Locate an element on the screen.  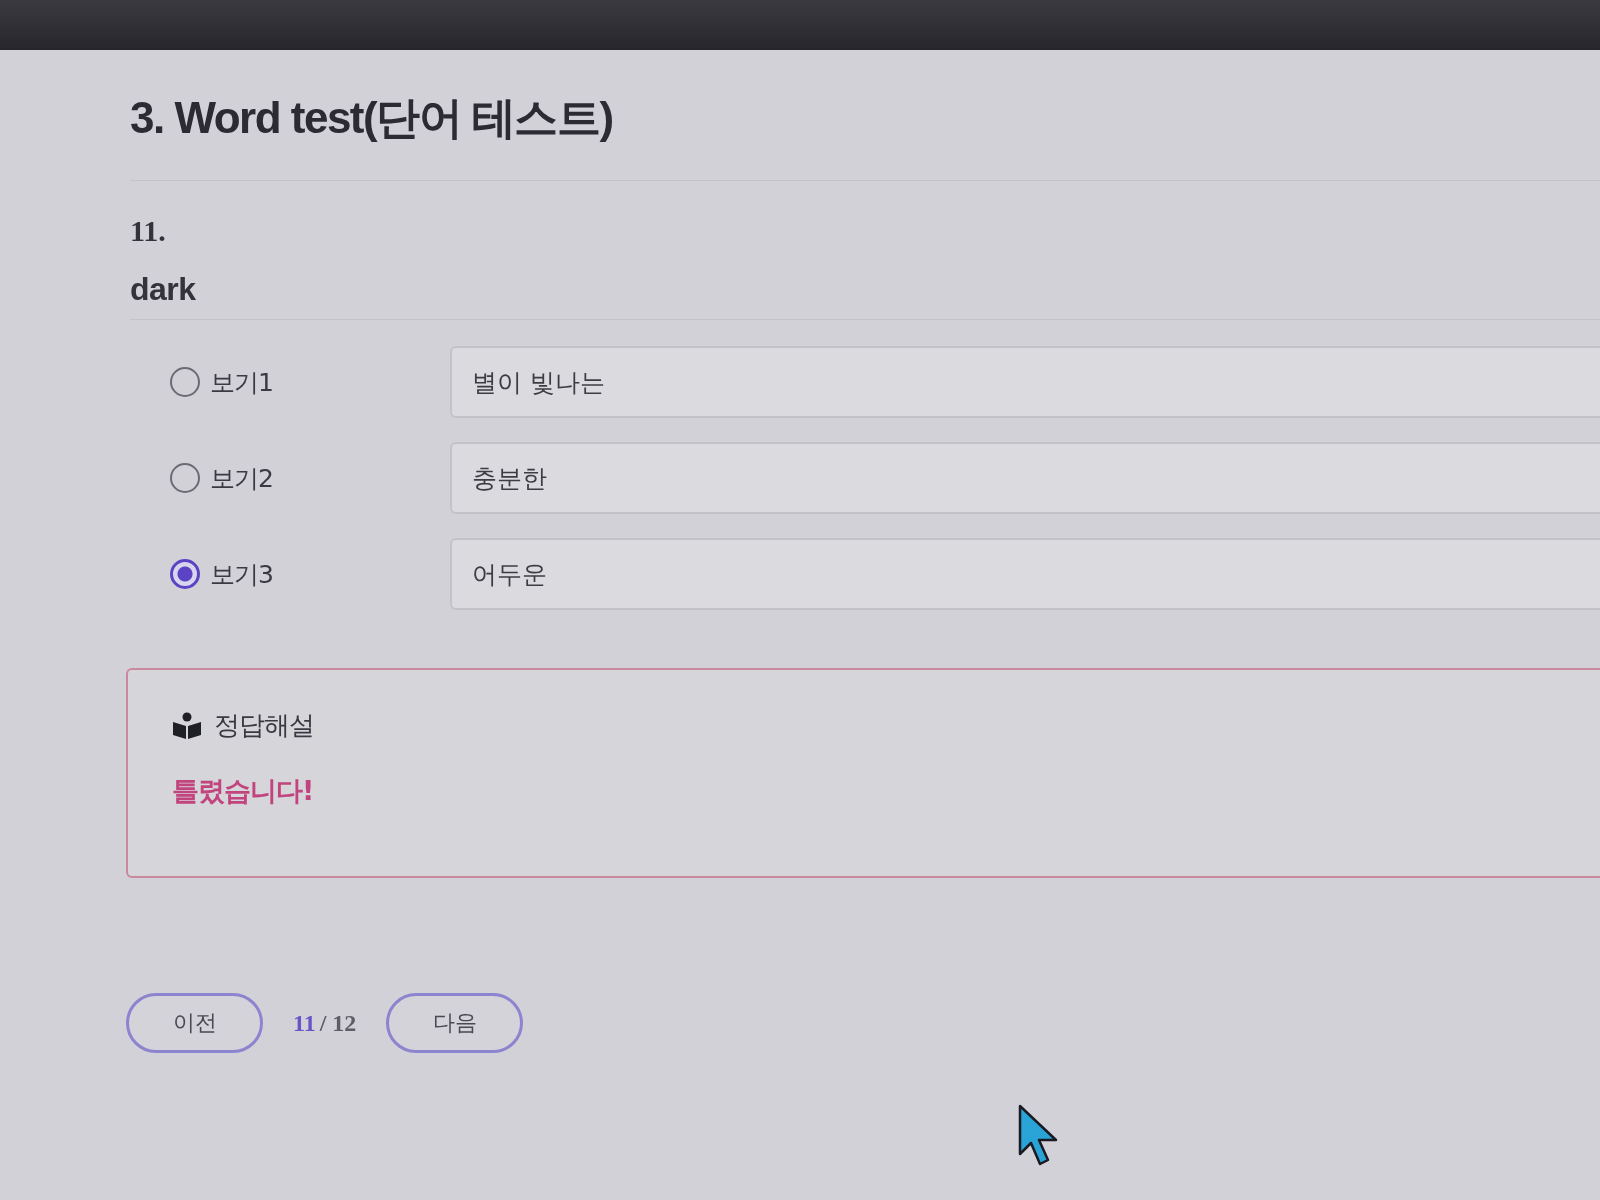
option-label: 보기2 is located at coordinates (241, 478).